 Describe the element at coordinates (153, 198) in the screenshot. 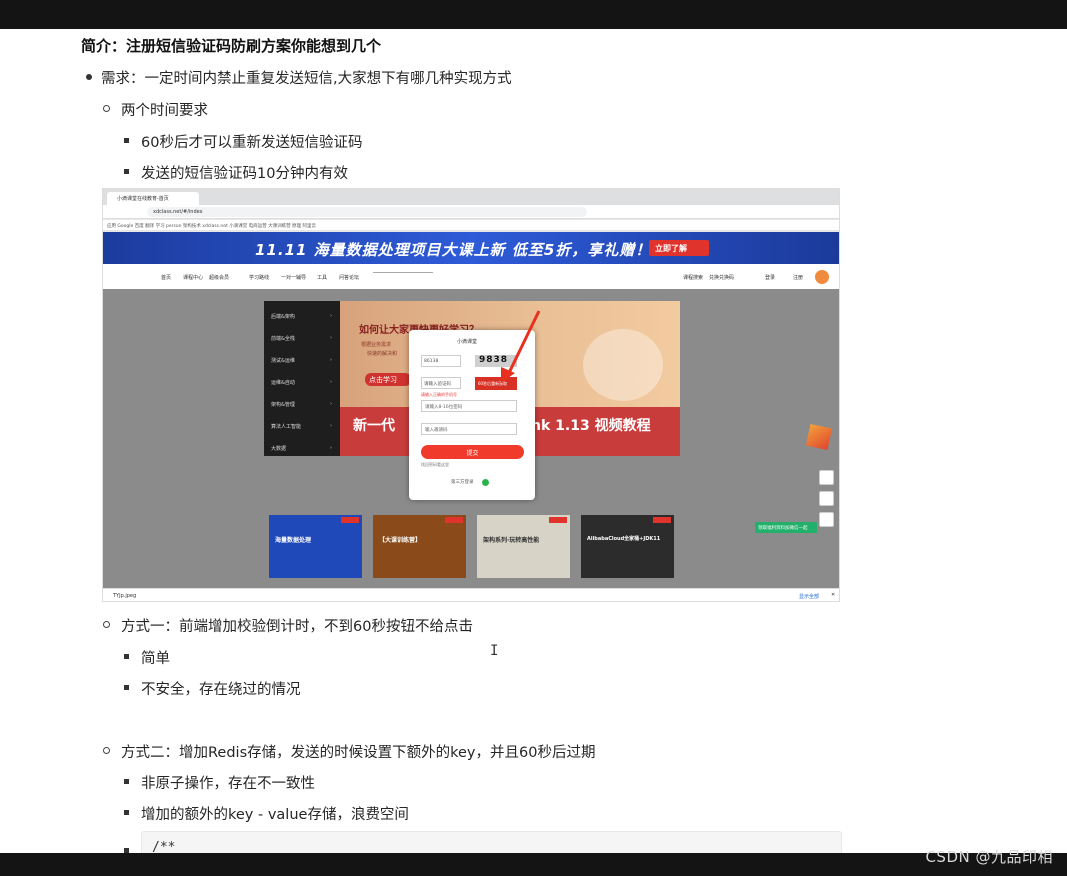

I see `browser-tab: 小滴课堂在线教育-首页` at that location.